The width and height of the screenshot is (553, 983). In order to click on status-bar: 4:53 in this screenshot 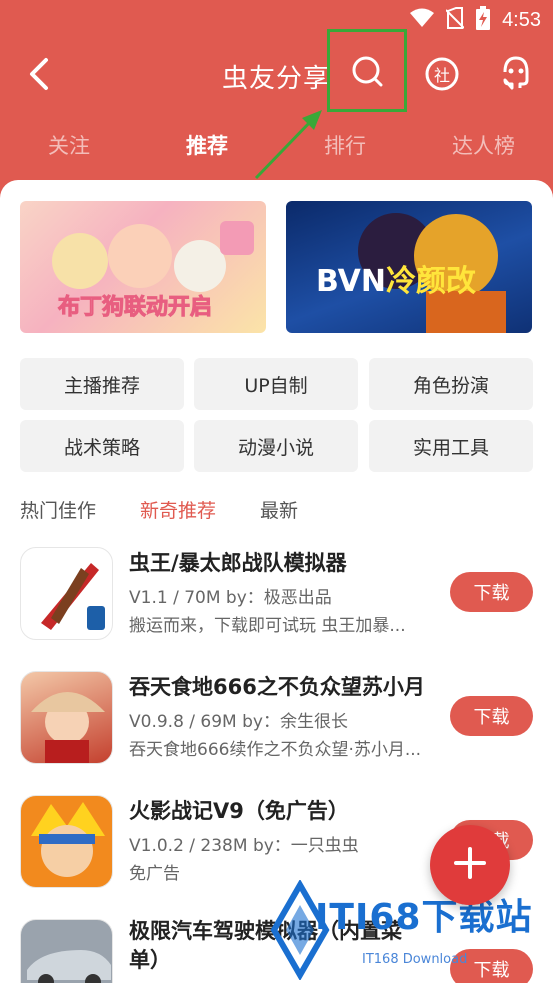, I will do `click(276, 19)`.